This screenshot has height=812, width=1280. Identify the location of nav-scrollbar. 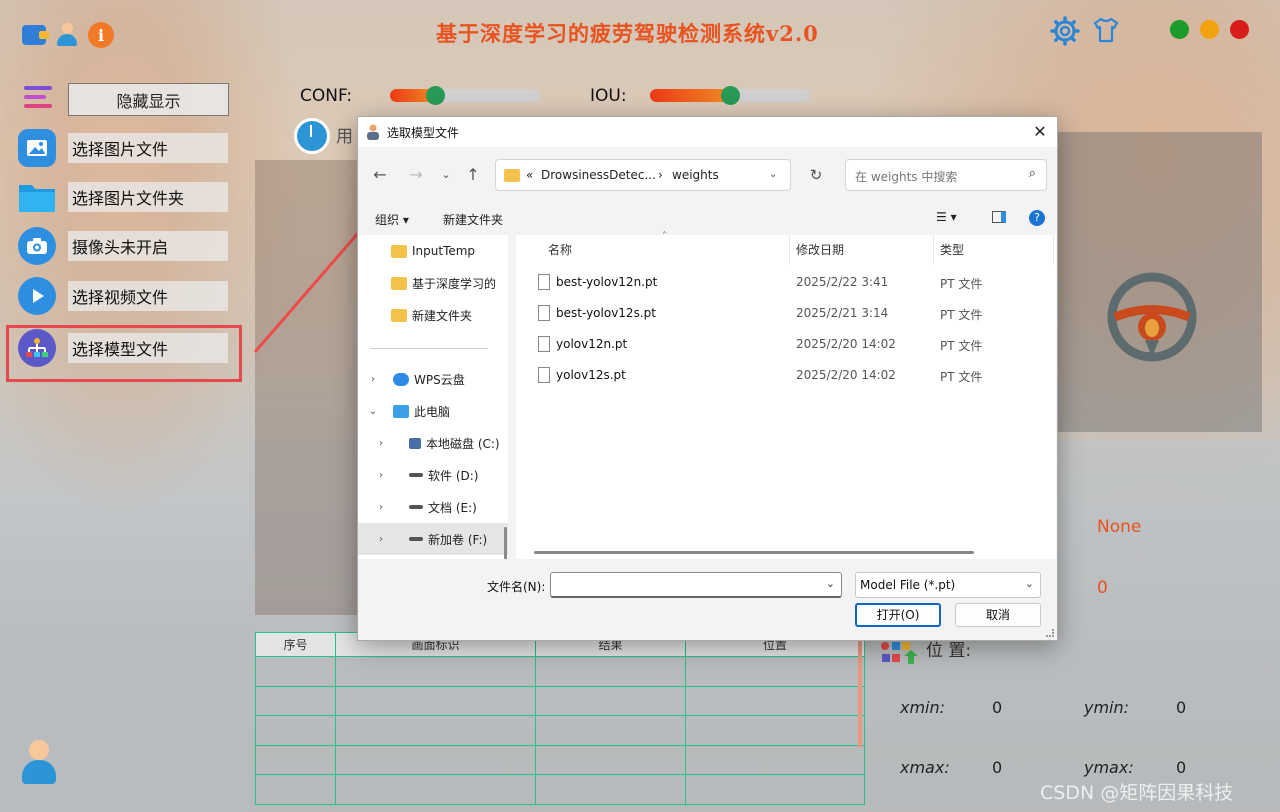
(505, 543).